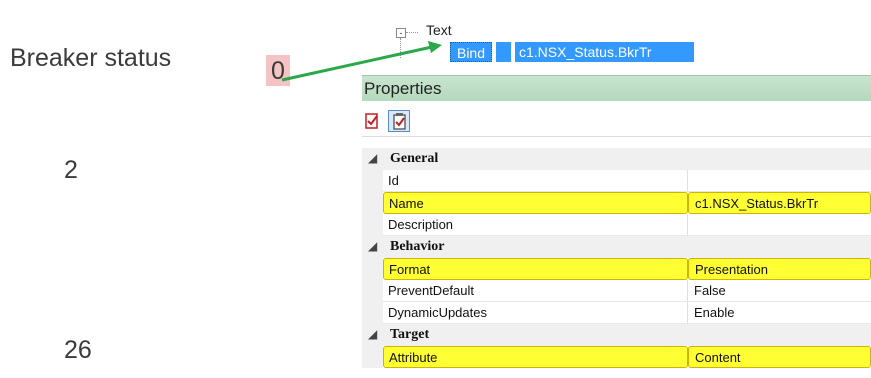 This screenshot has height=378, width=871. Describe the element at coordinates (357, 63) in the screenshot. I see `arrow-line` at that location.